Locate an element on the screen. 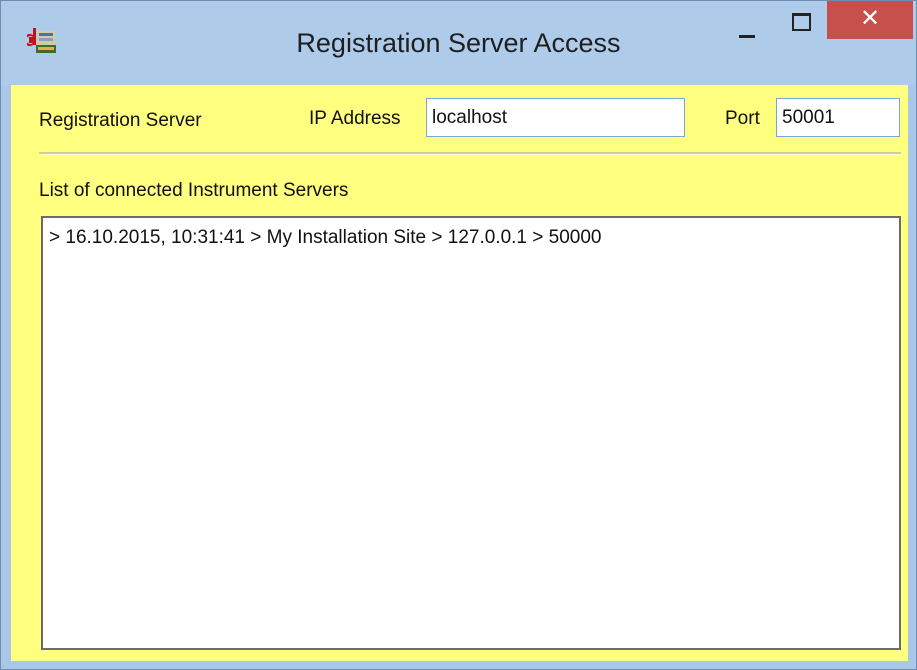  title-bar: Registration Server Access ✕ is located at coordinates (458, 43).